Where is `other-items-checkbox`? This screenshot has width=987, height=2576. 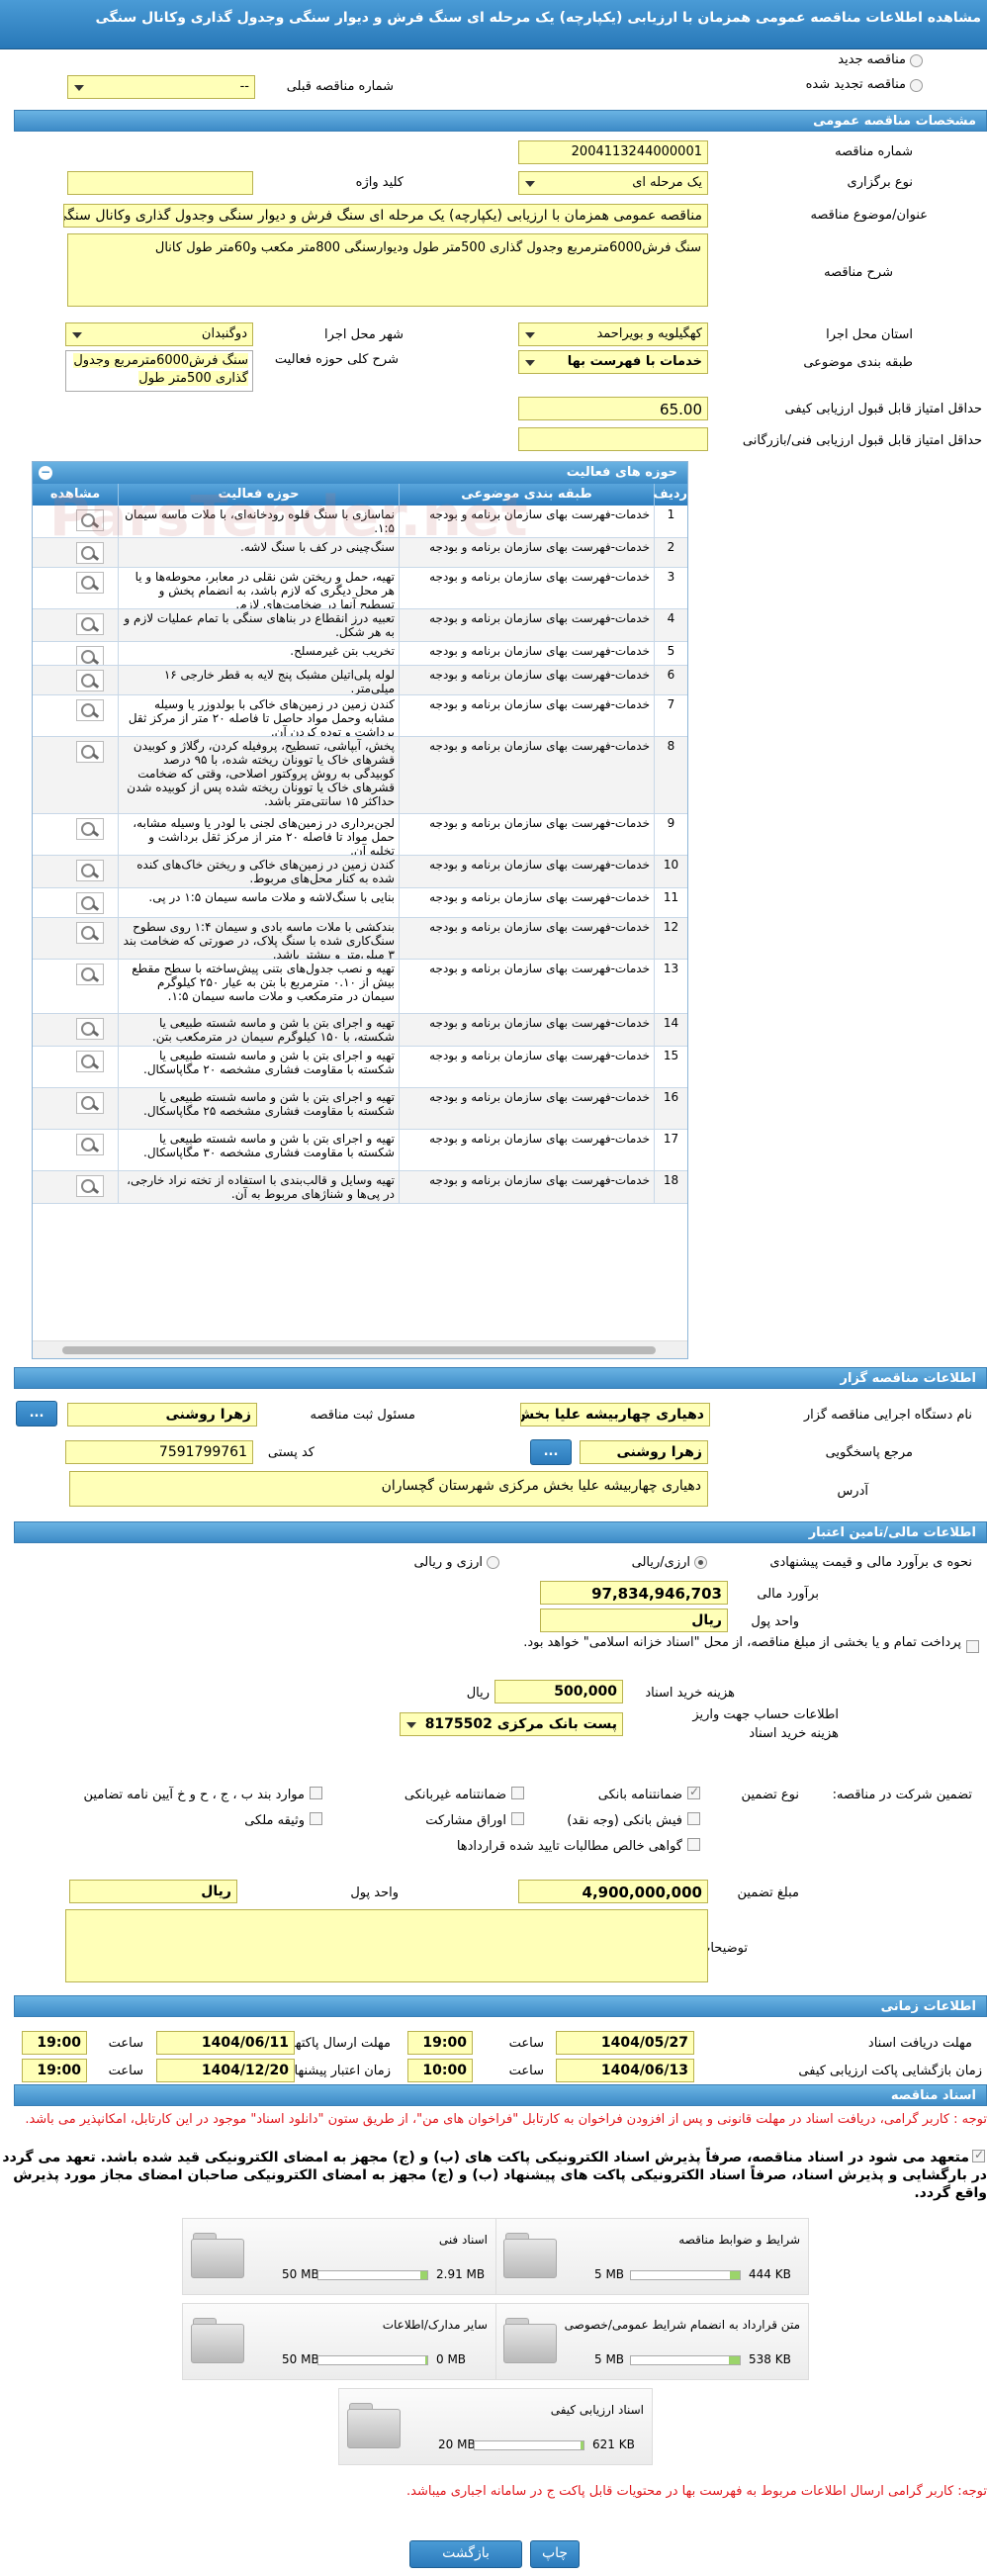
other-items-checkbox is located at coordinates (316, 1793).